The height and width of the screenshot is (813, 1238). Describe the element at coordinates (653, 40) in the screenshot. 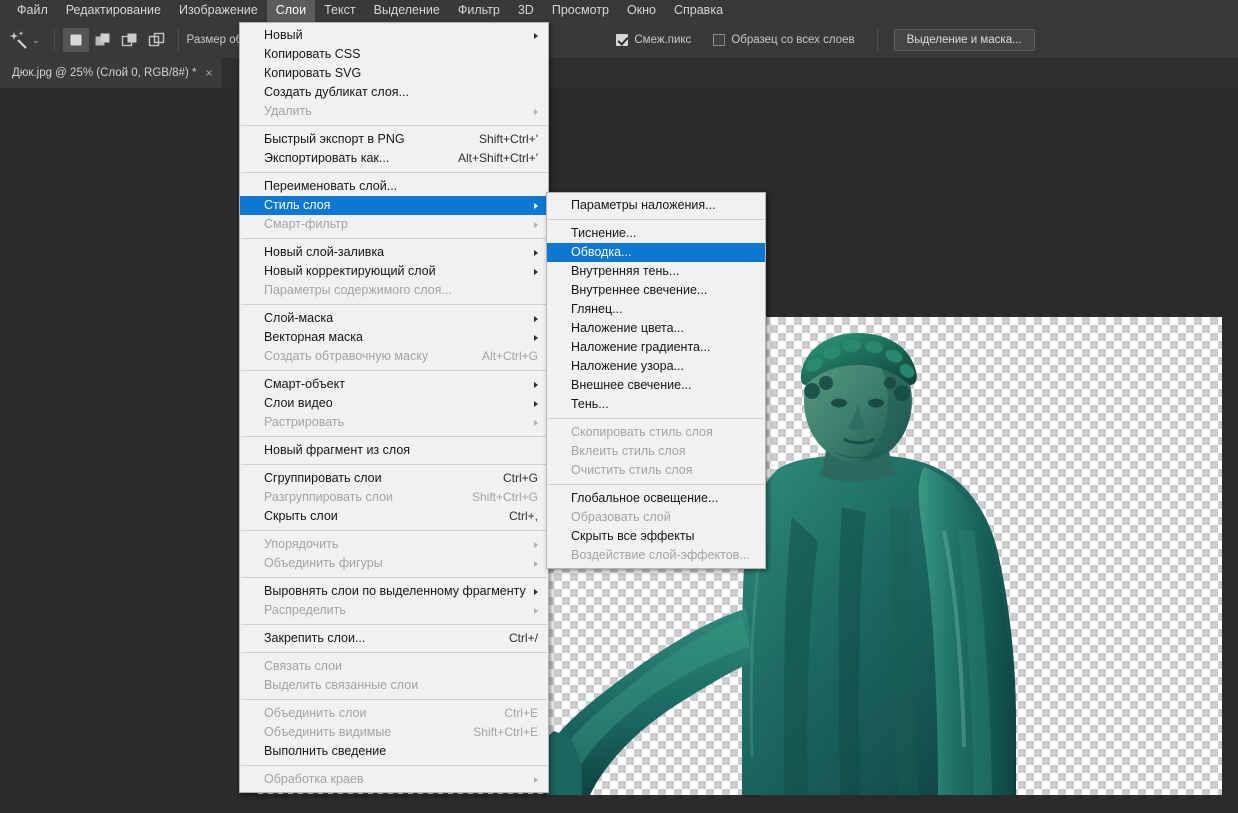

I see `contiguous-checkbox: Смеж.пикс` at that location.